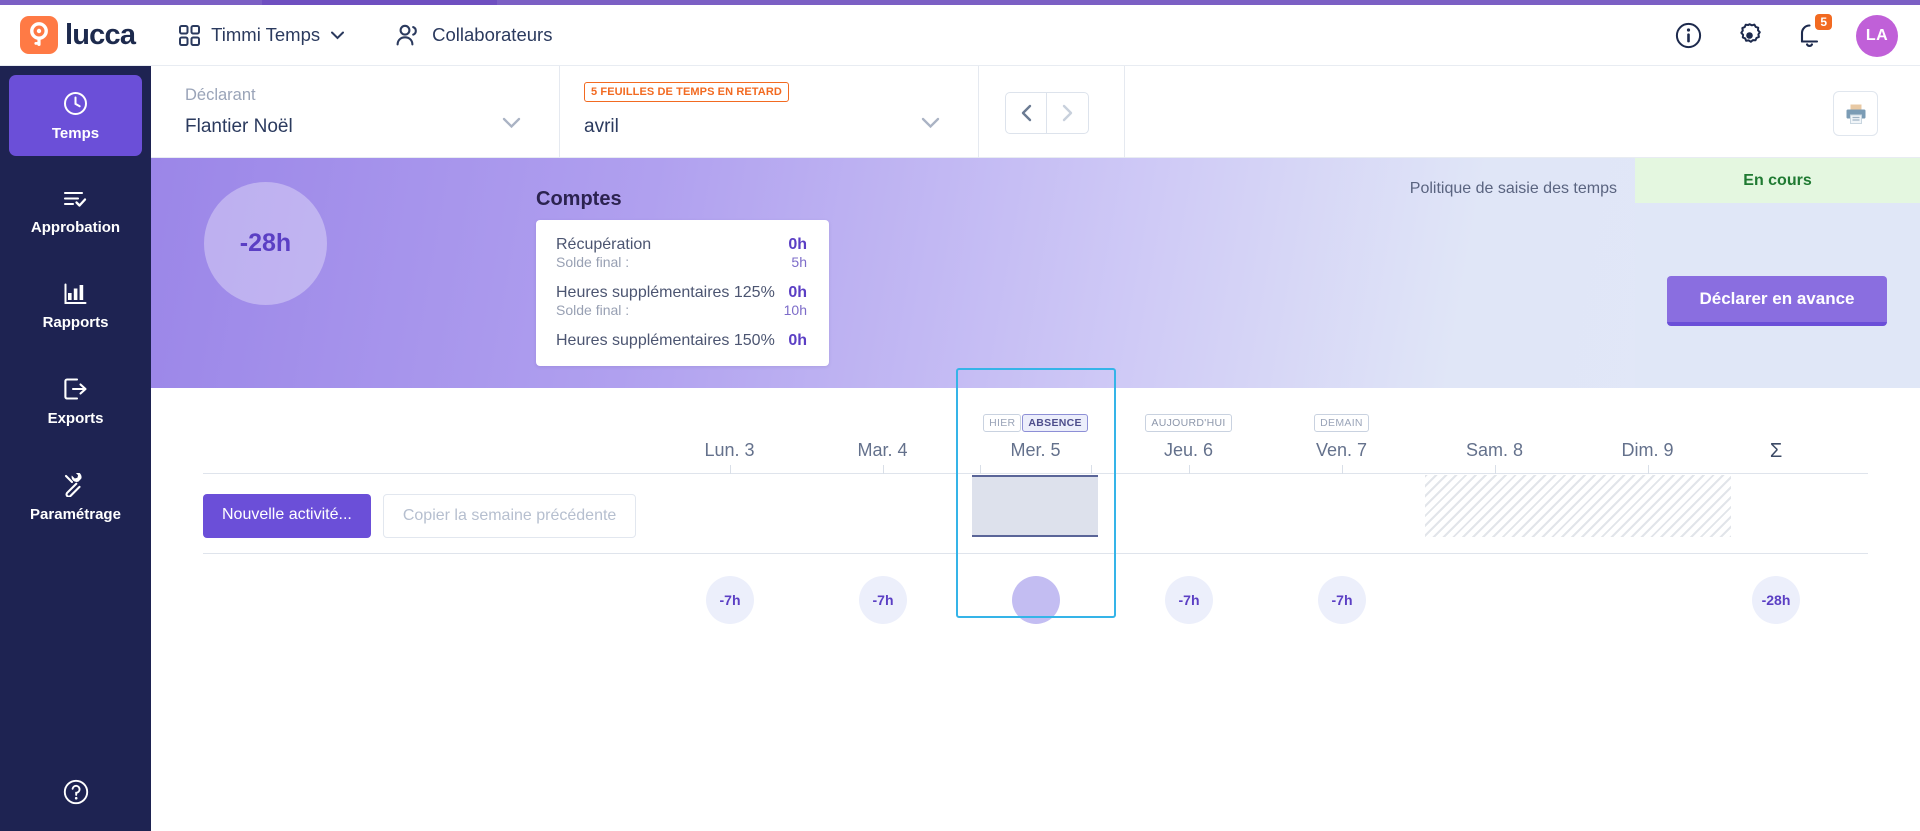 This screenshot has width=1920, height=831. What do you see at coordinates (960, 35) in the screenshot?
I see `app-header: lucca Timmi Temps Collaborateurs 5 LA` at bounding box center [960, 35].